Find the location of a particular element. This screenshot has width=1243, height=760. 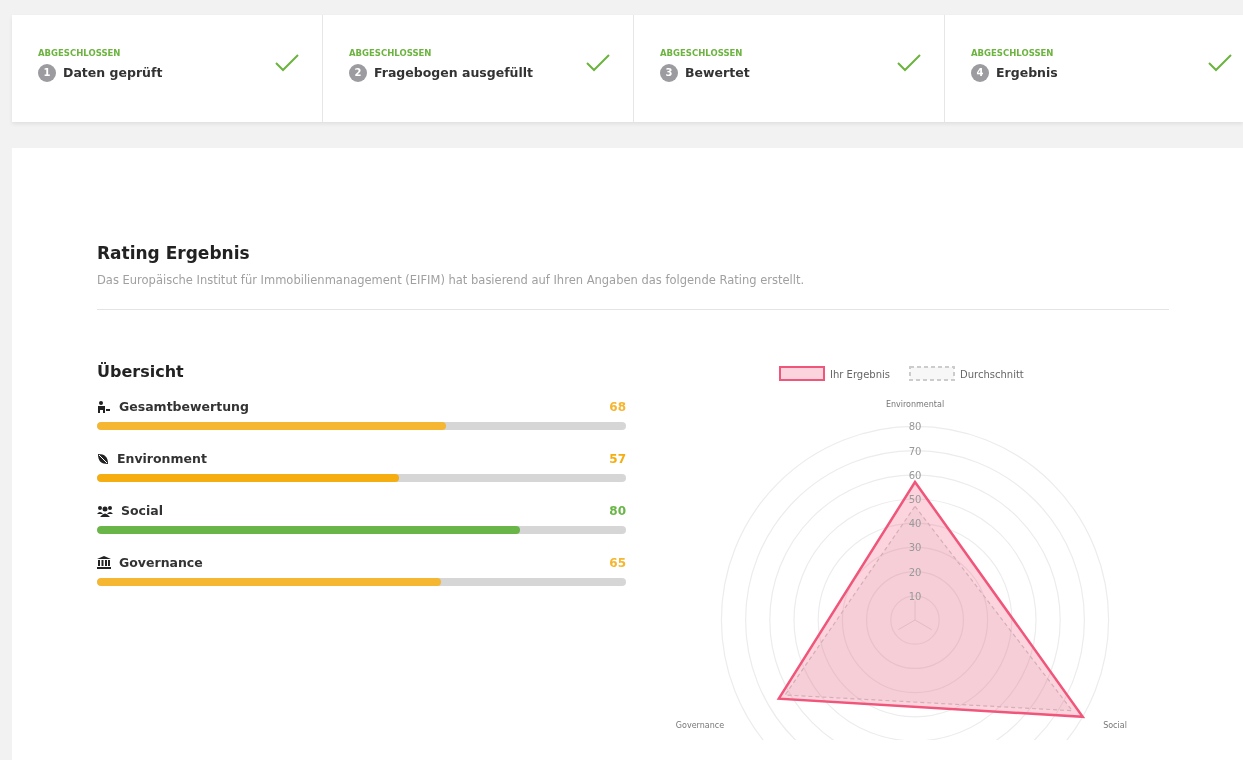

metric-value: 80 is located at coordinates (617, 510).